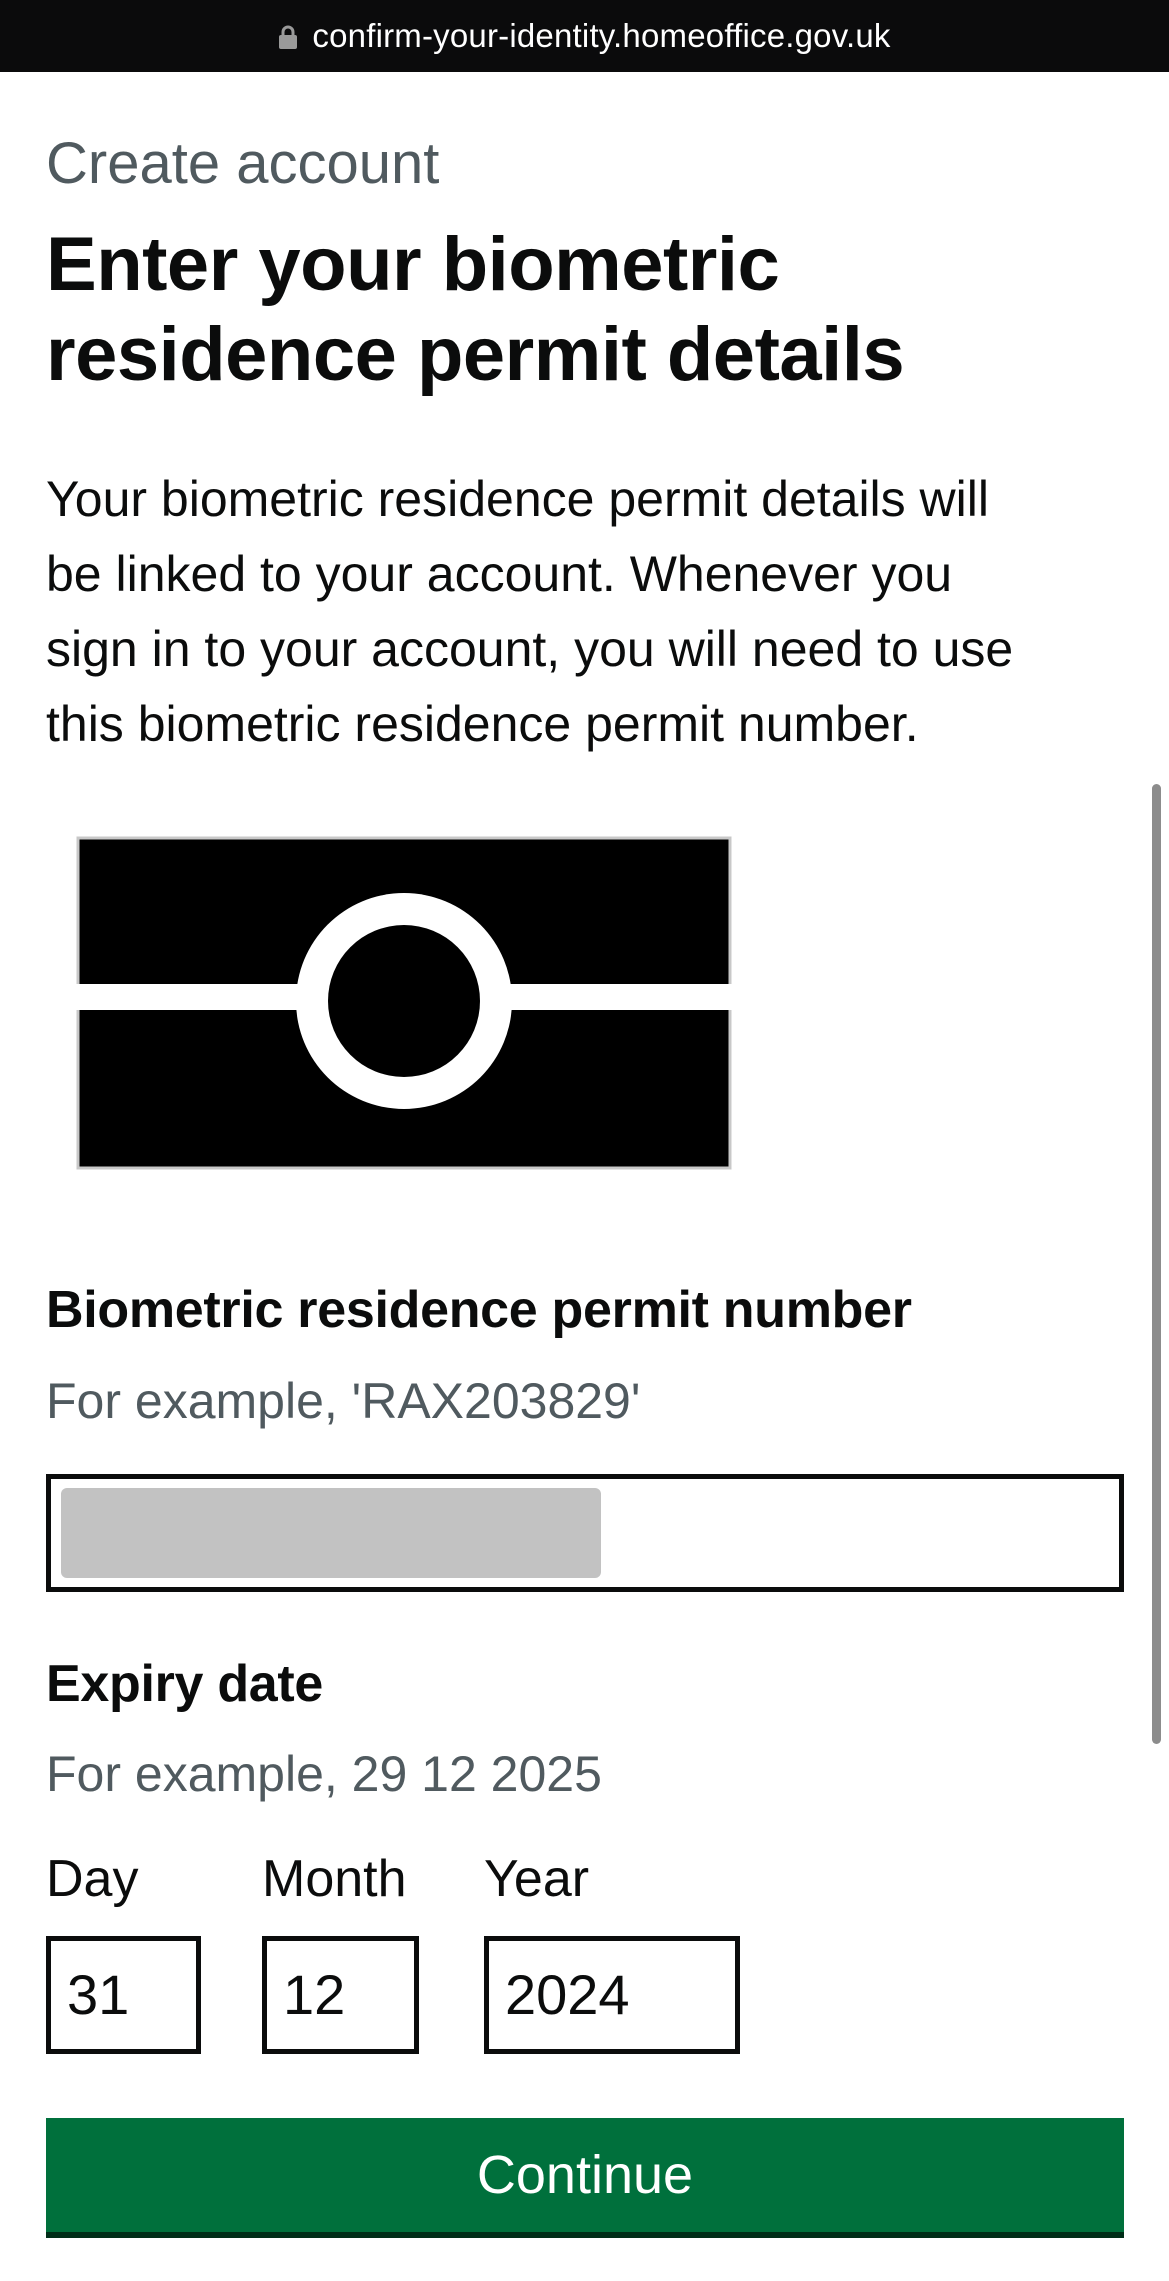  I want to click on page-title-line-2: residence permit details, so click(475, 354).